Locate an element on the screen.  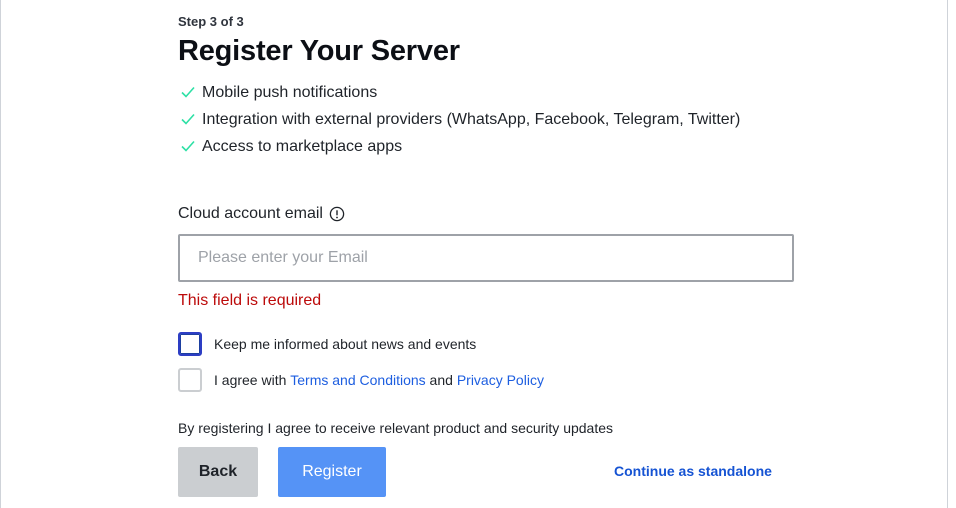
feature-text: Access to marketplace apps is located at coordinates (302, 146).